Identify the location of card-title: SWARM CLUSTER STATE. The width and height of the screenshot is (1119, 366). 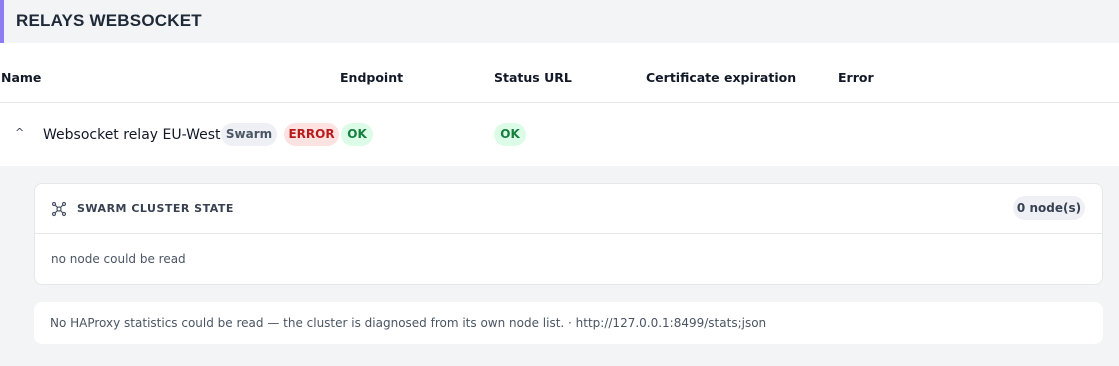
(155, 208).